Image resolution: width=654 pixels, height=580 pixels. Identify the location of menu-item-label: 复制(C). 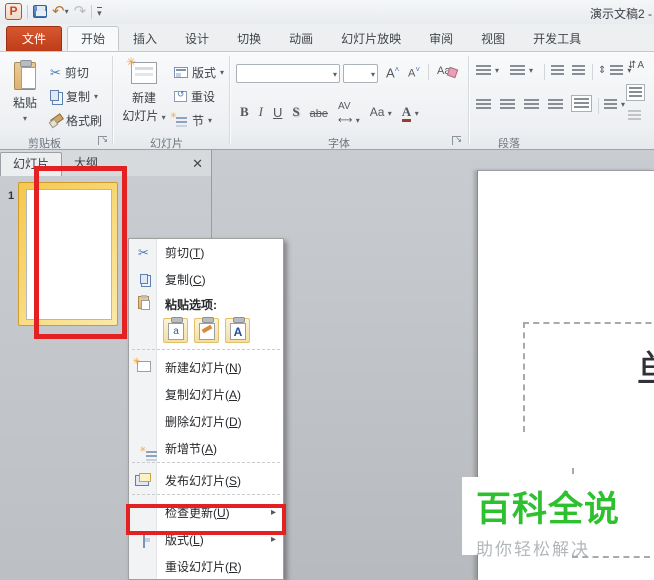
(185, 280).